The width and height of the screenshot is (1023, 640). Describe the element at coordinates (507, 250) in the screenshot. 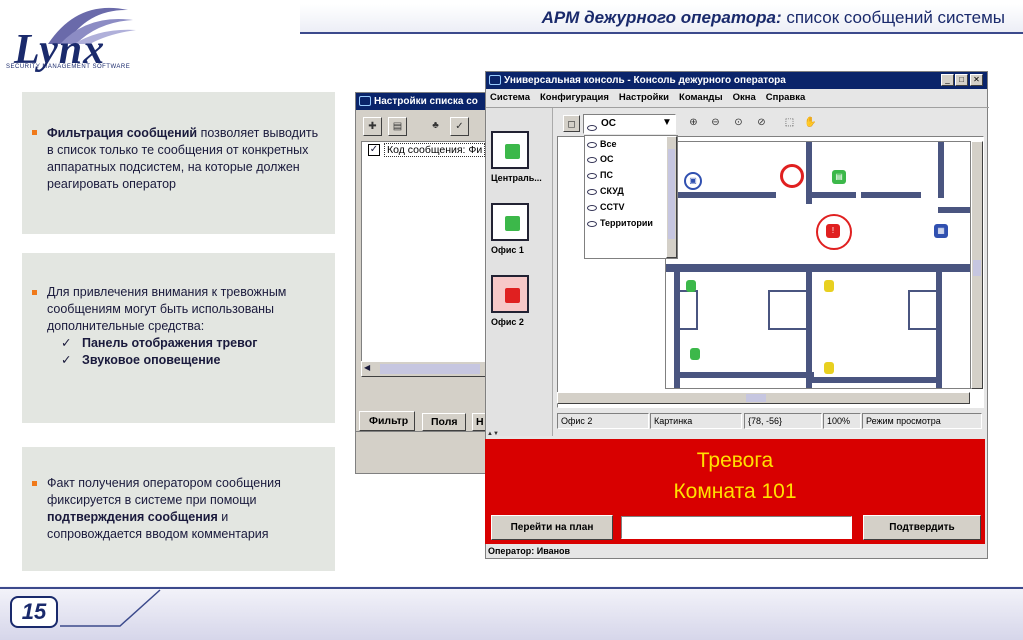

I see `room-office1-label: Офис 1` at that location.